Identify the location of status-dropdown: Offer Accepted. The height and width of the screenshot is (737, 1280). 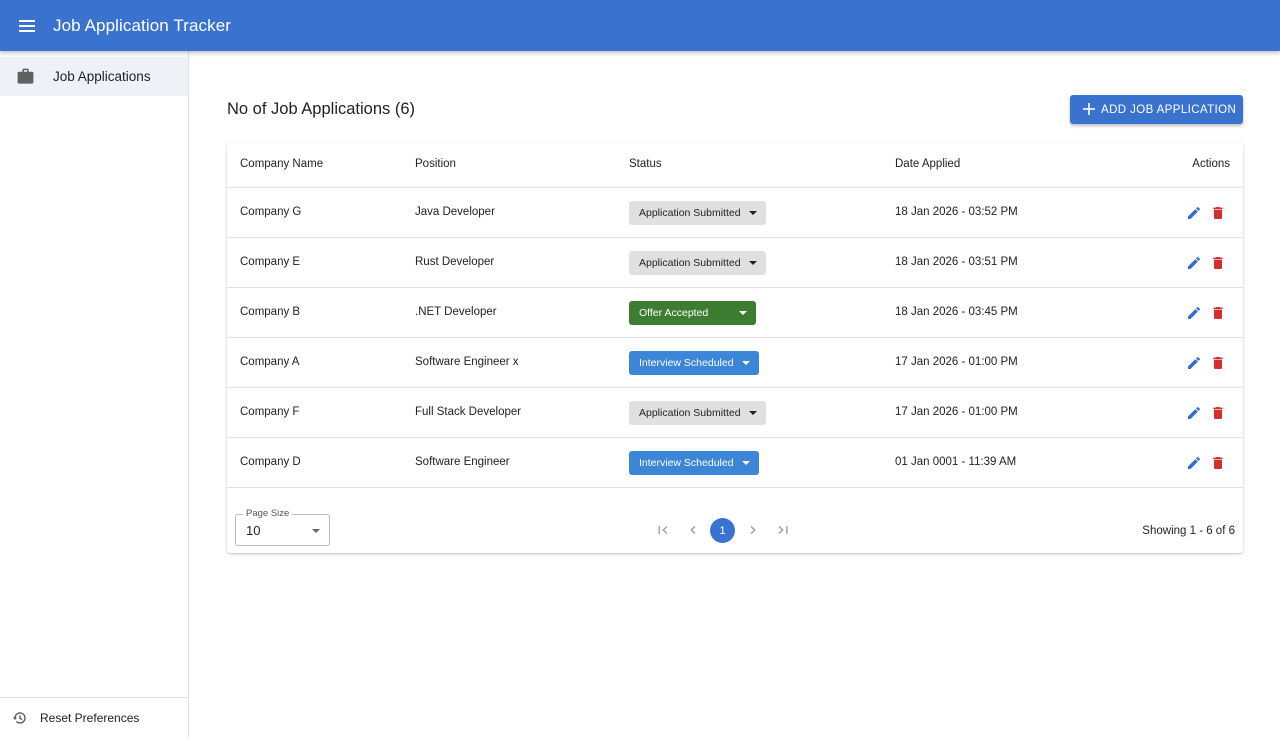
(692, 313).